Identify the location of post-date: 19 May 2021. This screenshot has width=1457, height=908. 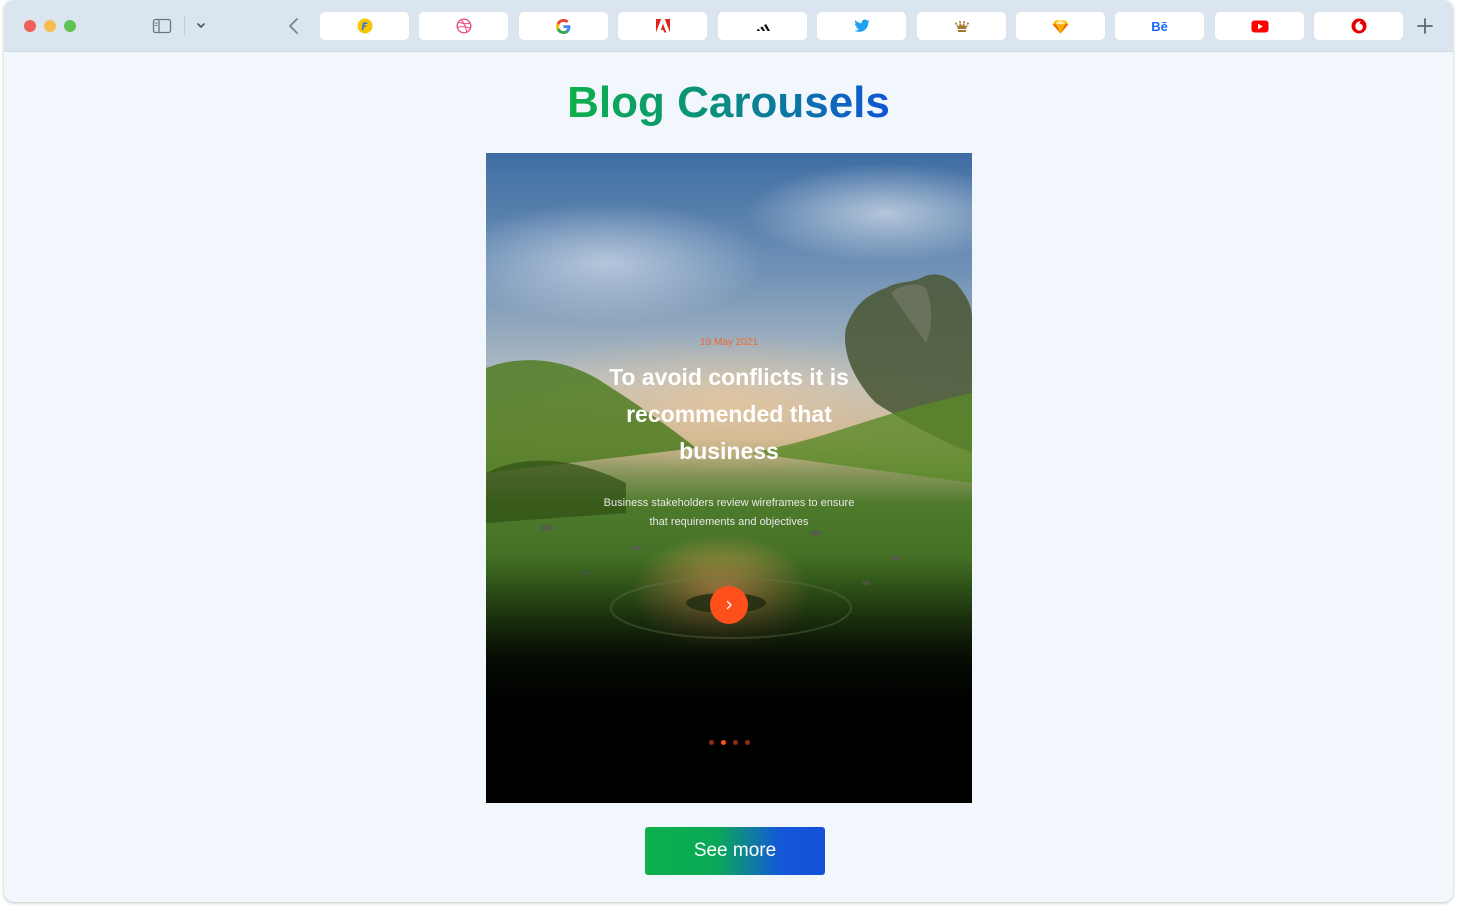
(729, 342).